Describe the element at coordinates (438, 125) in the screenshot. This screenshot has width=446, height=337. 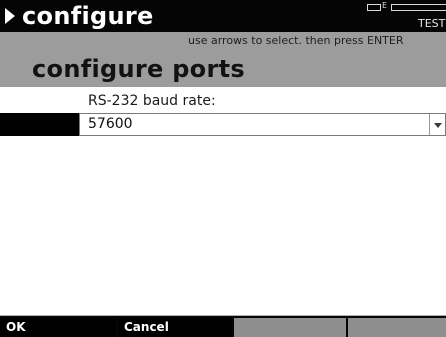
I see `chevron-down-icon` at that location.